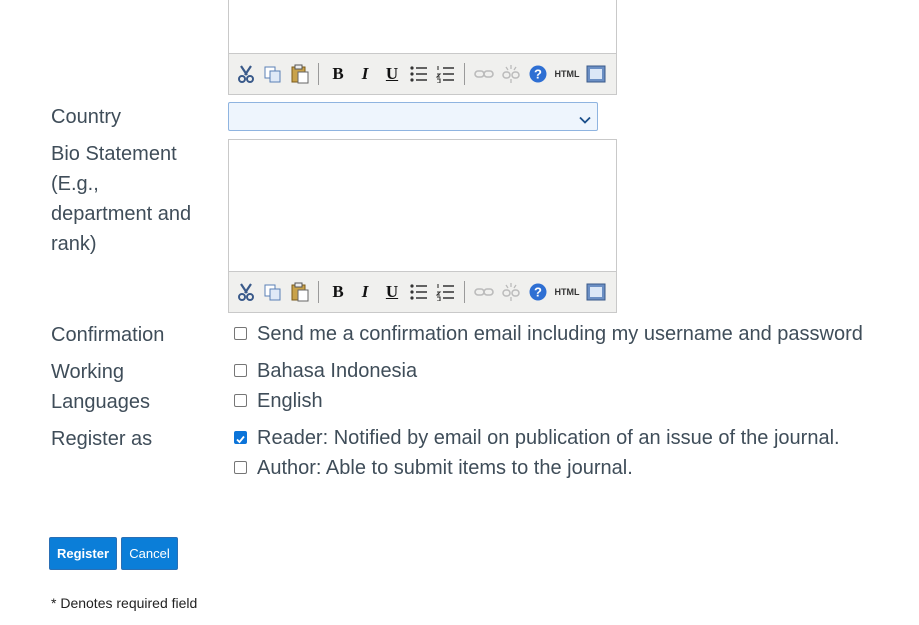  I want to click on language-checkbox-bahasa, so click(240, 370).